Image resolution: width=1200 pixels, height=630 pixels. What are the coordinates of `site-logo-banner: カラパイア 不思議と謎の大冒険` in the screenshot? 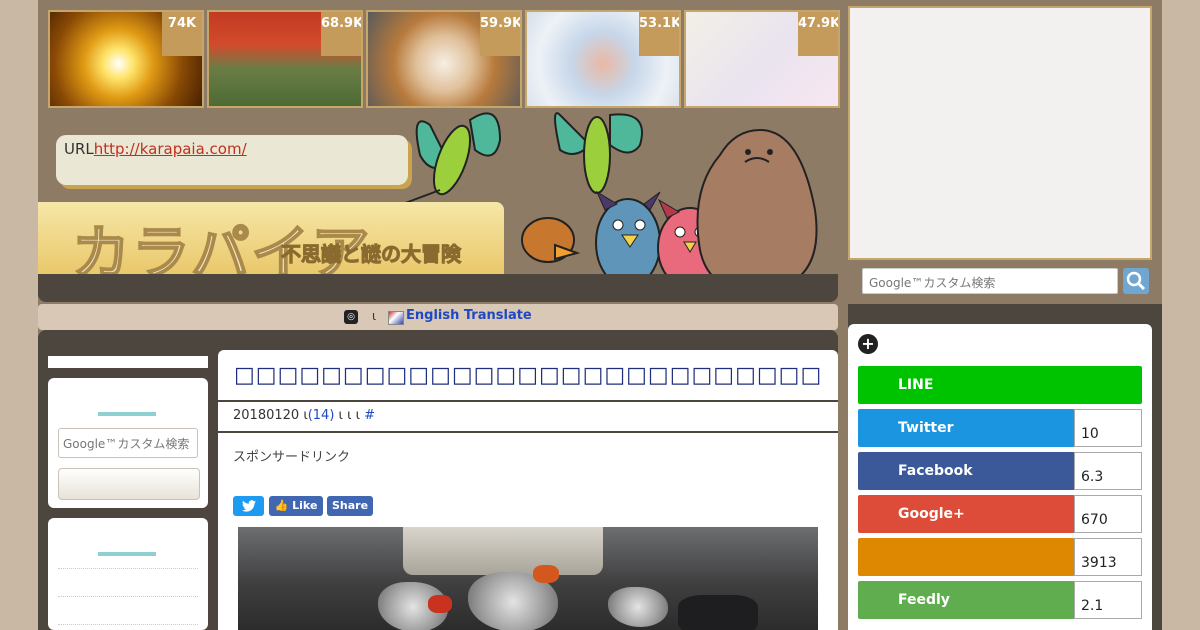 It's located at (271, 245).